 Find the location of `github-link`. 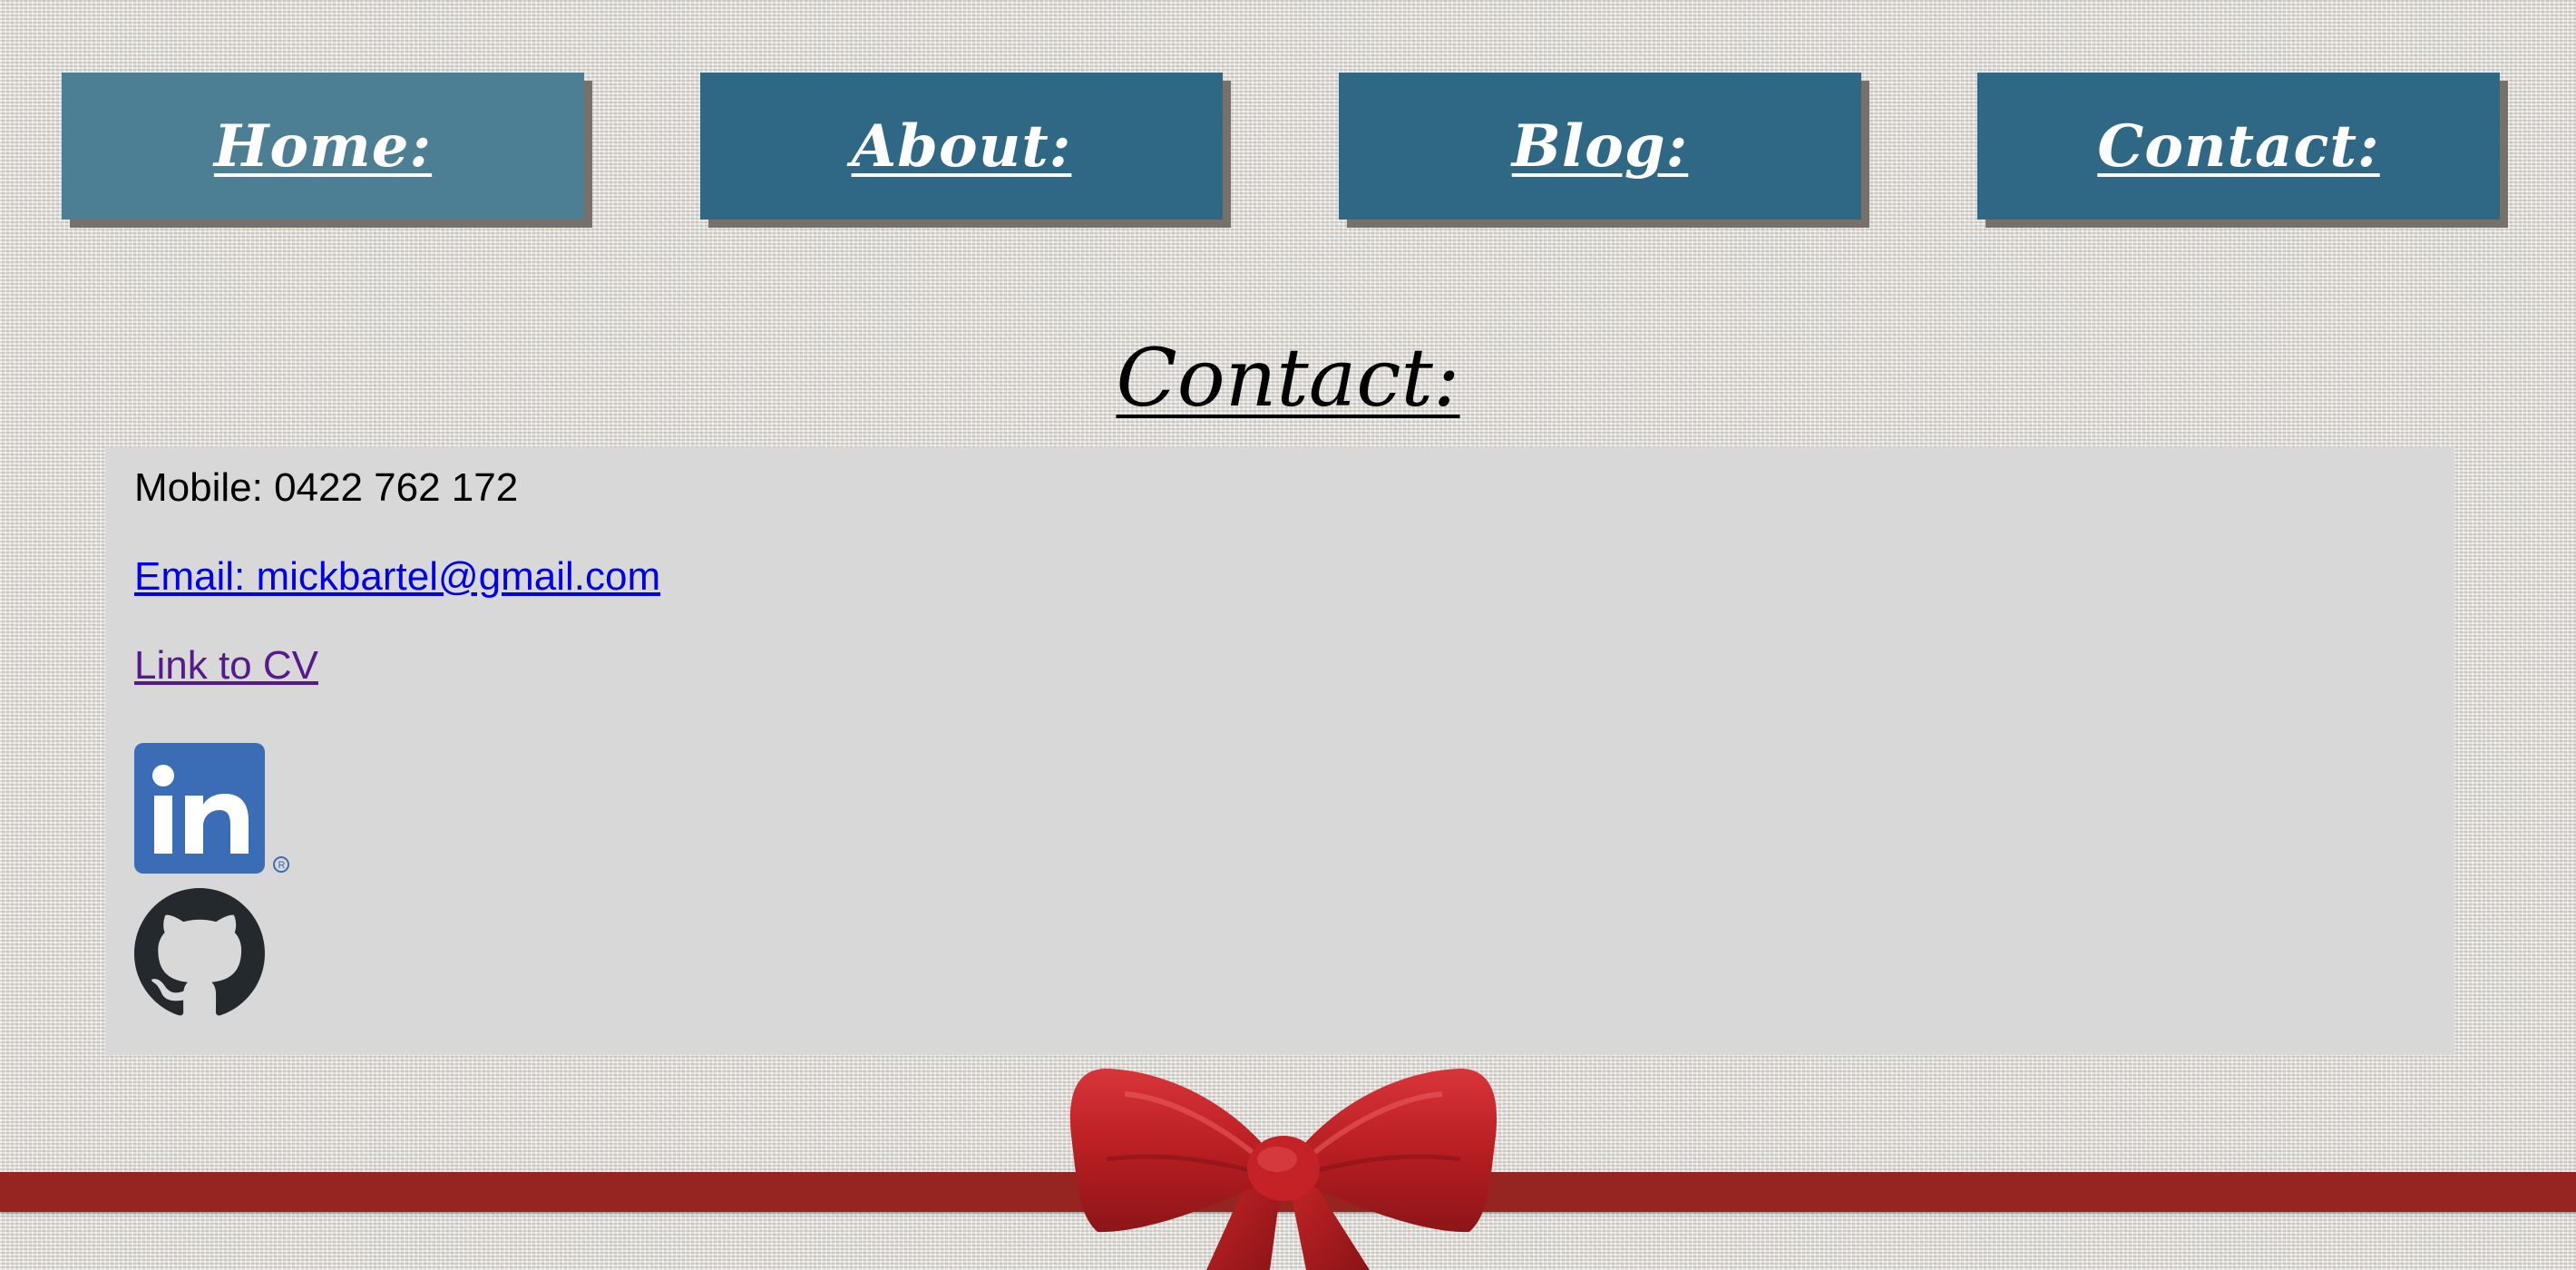

github-link is located at coordinates (199, 953).